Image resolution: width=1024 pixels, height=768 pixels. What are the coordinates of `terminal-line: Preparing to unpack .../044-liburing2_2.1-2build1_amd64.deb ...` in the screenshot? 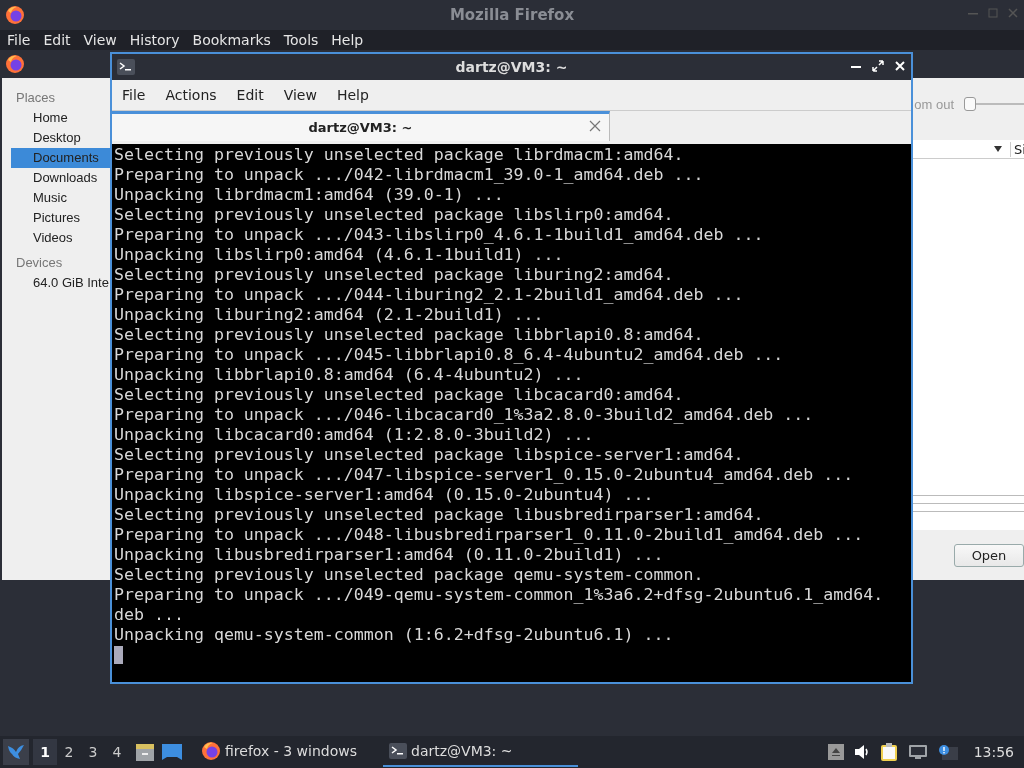 It's located at (429, 295).